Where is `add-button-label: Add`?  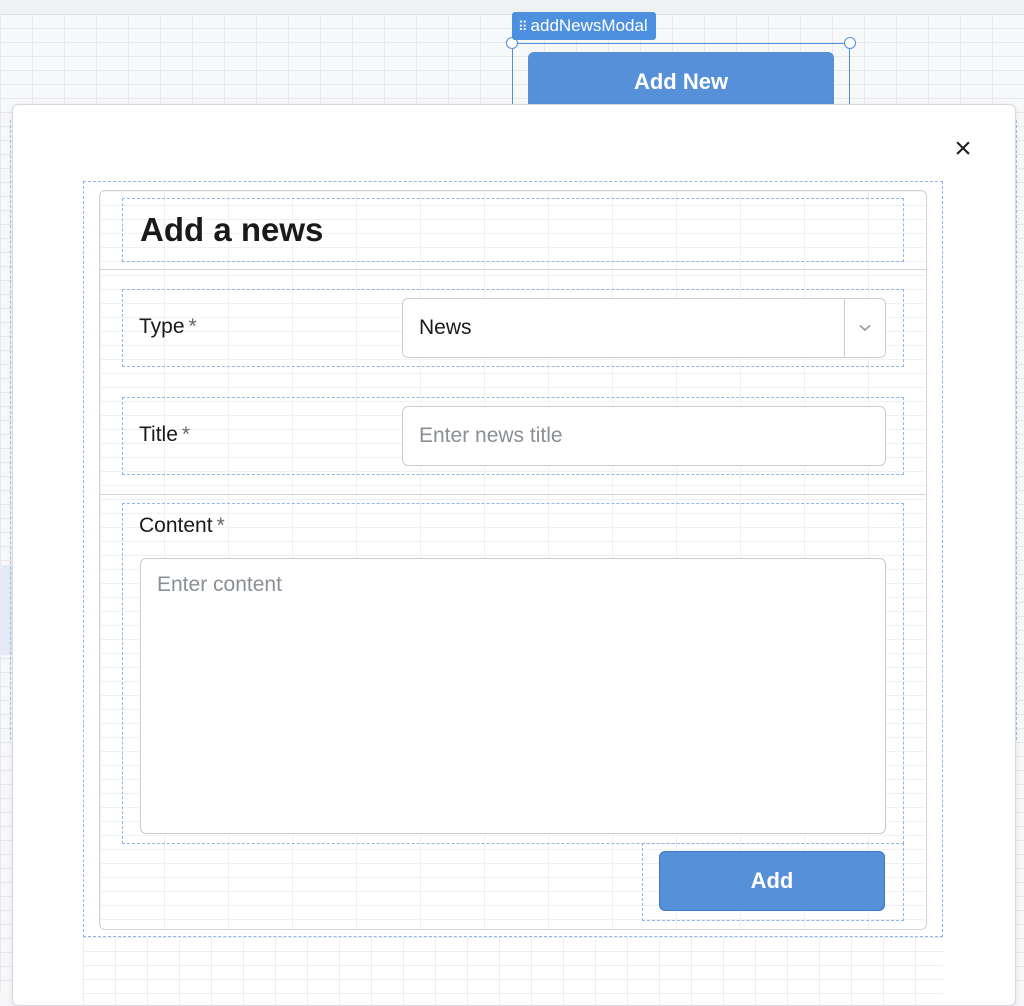 add-button-label: Add is located at coordinates (772, 880).